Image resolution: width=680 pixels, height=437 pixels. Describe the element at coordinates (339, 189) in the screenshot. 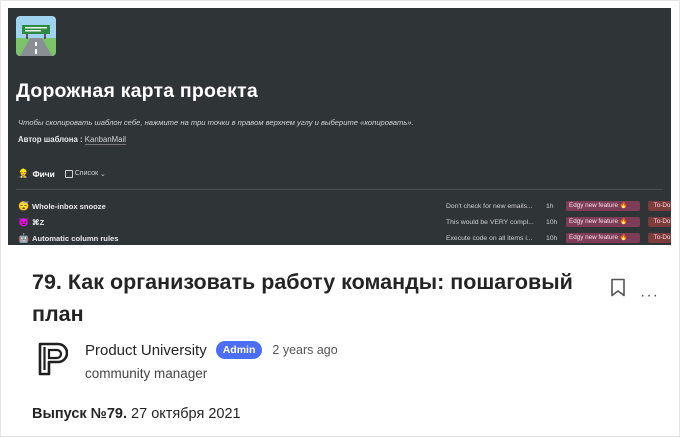

I see `cover-divider` at that location.